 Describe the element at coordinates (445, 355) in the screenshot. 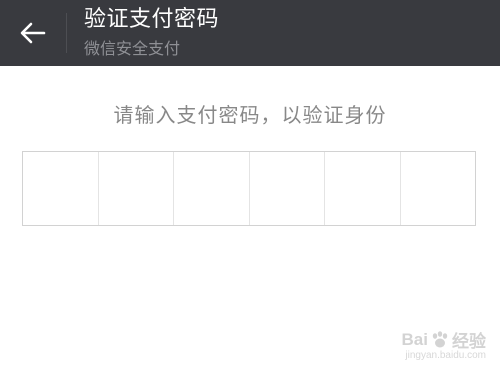

I see `watermark-url: jingyan.baidu.com` at that location.